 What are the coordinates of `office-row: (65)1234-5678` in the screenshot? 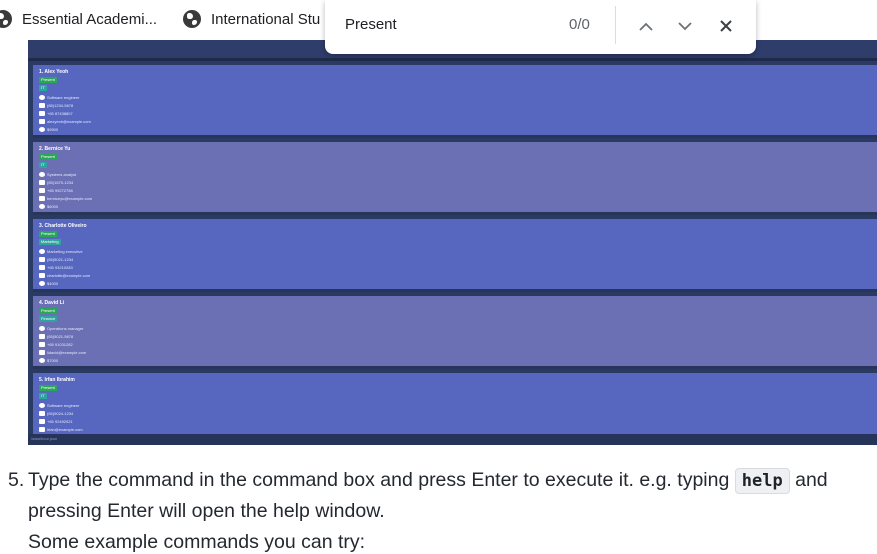 It's located at (56, 105).